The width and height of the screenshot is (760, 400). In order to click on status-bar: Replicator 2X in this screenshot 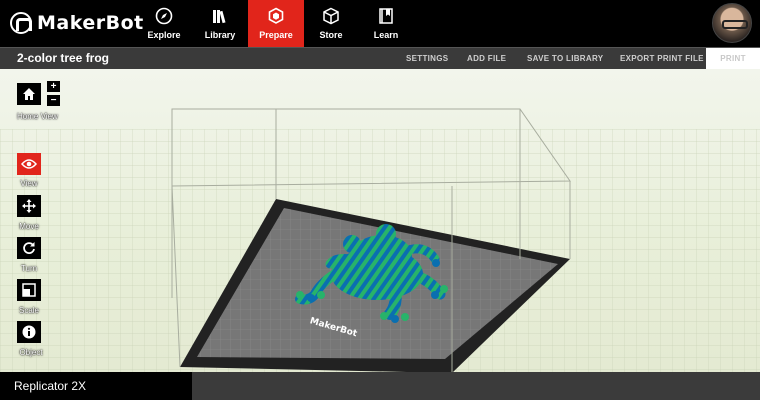, I will do `click(380, 386)`.